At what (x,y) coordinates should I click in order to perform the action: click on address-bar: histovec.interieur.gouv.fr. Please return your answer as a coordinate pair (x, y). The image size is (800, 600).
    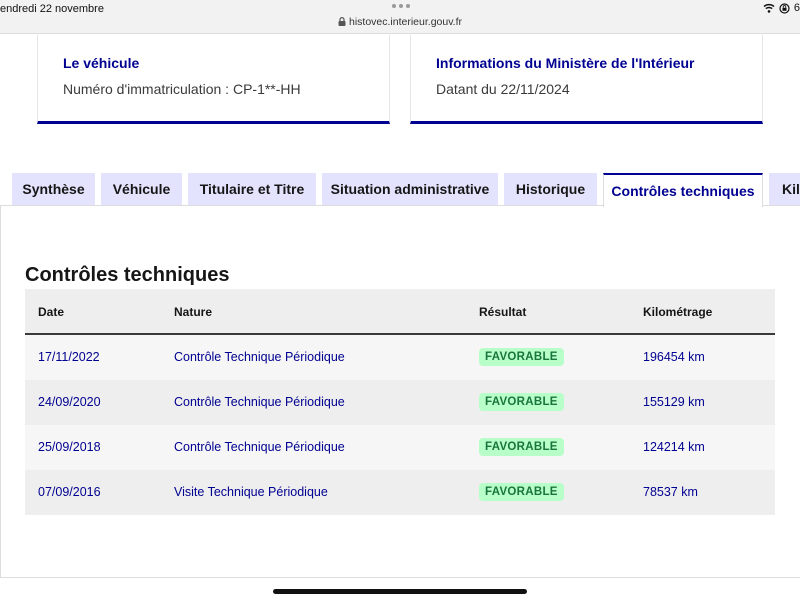
    Looking at the image, I should click on (400, 22).